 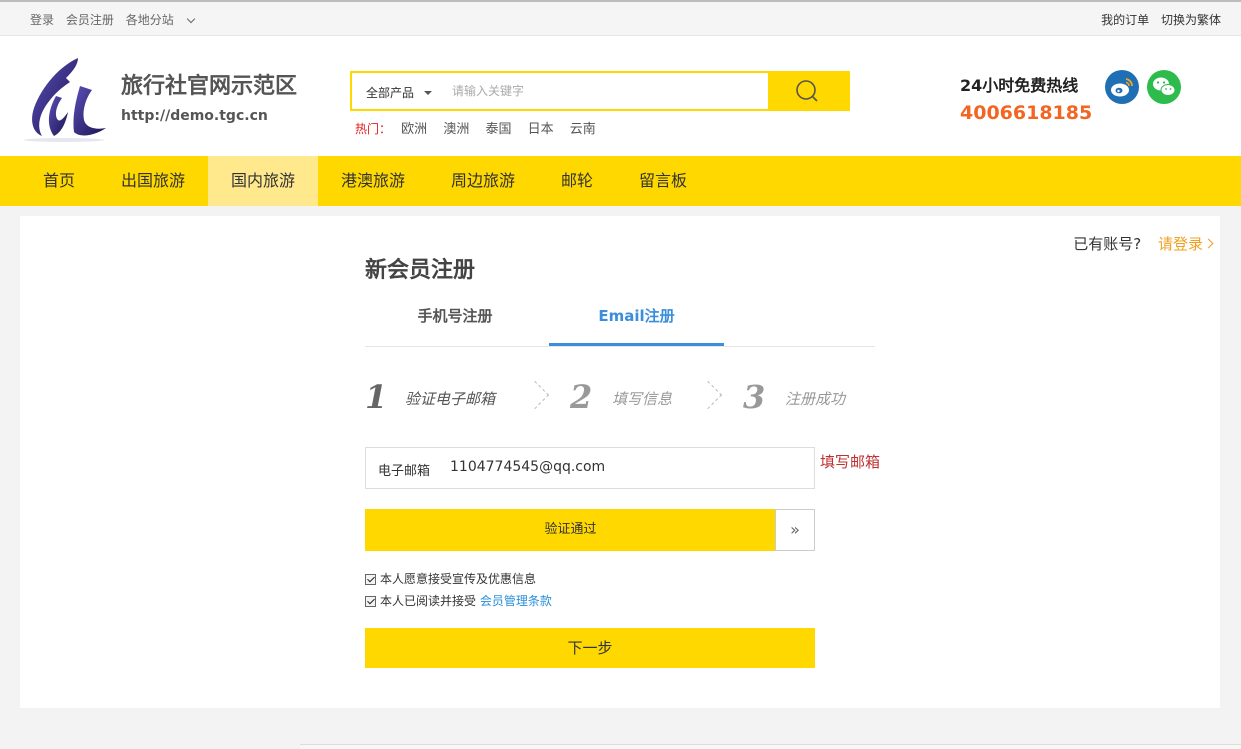 What do you see at coordinates (754, 397) in the screenshot?
I see `step-3-number: 3` at bounding box center [754, 397].